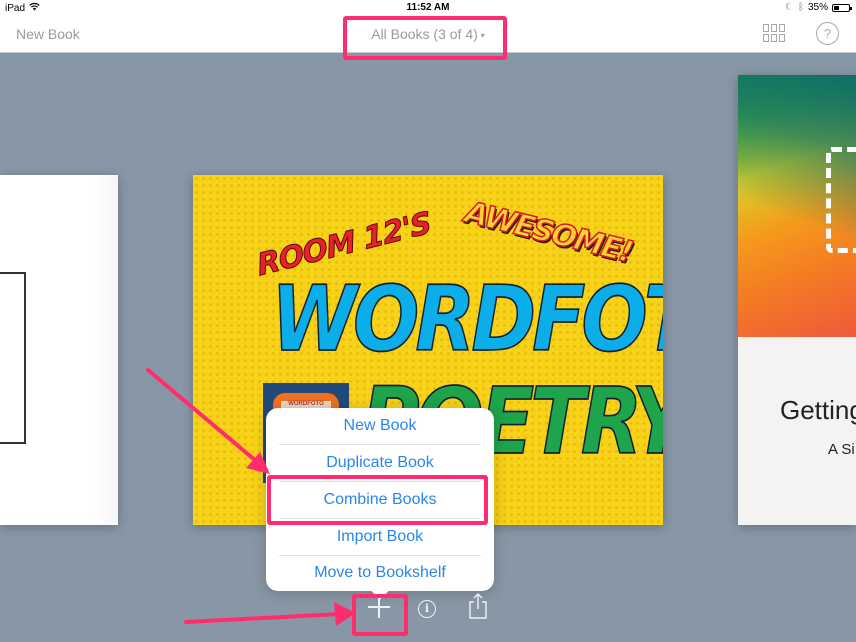 The image size is (856, 642). I want to click on nav-bar: New Book All Books (3 of 4) ▾ ?, so click(428, 34).